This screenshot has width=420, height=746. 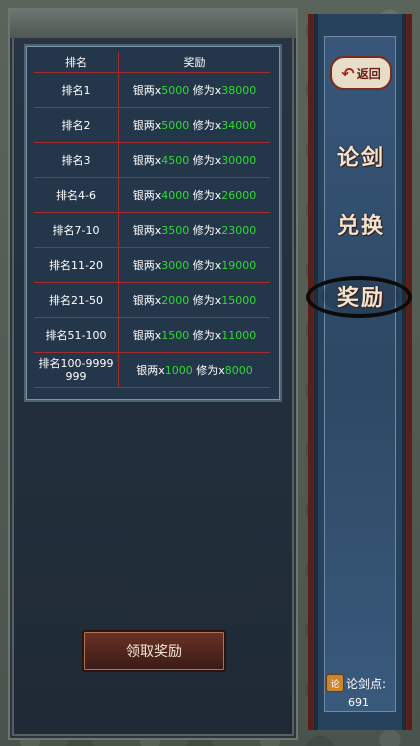 What do you see at coordinates (194, 90) in the screenshot?
I see `reward-cell: 银两x5000 修为x38000` at bounding box center [194, 90].